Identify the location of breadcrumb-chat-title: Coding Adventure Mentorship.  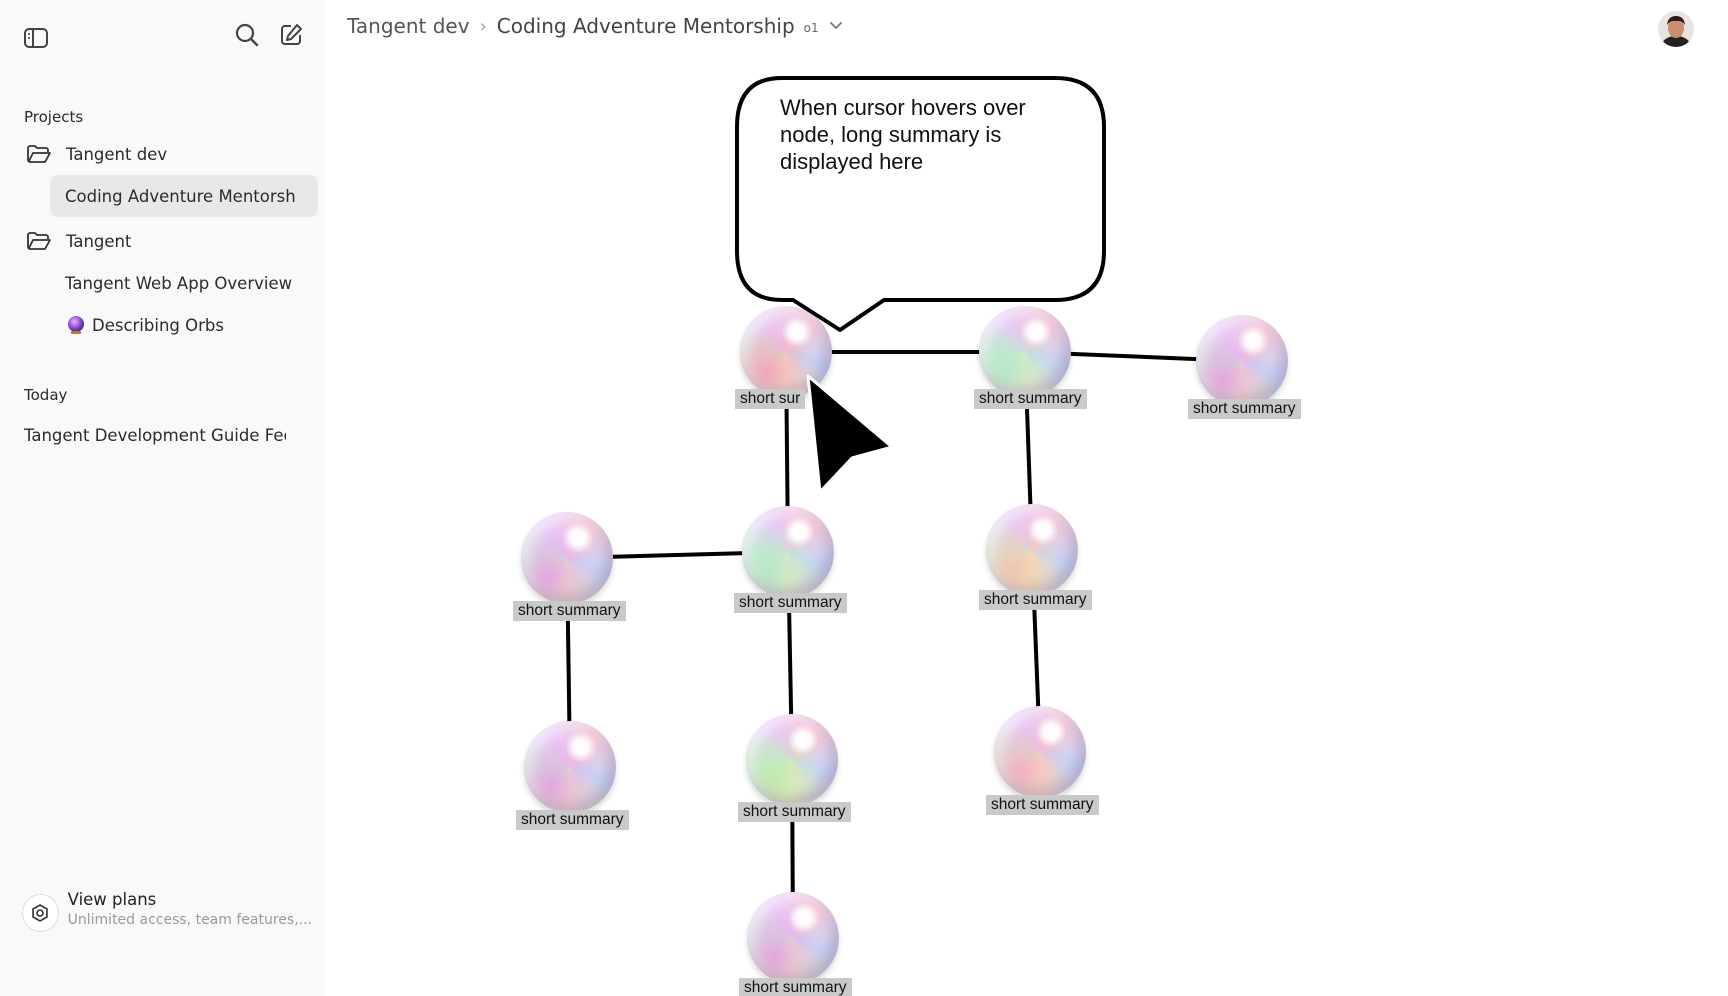
(646, 26).